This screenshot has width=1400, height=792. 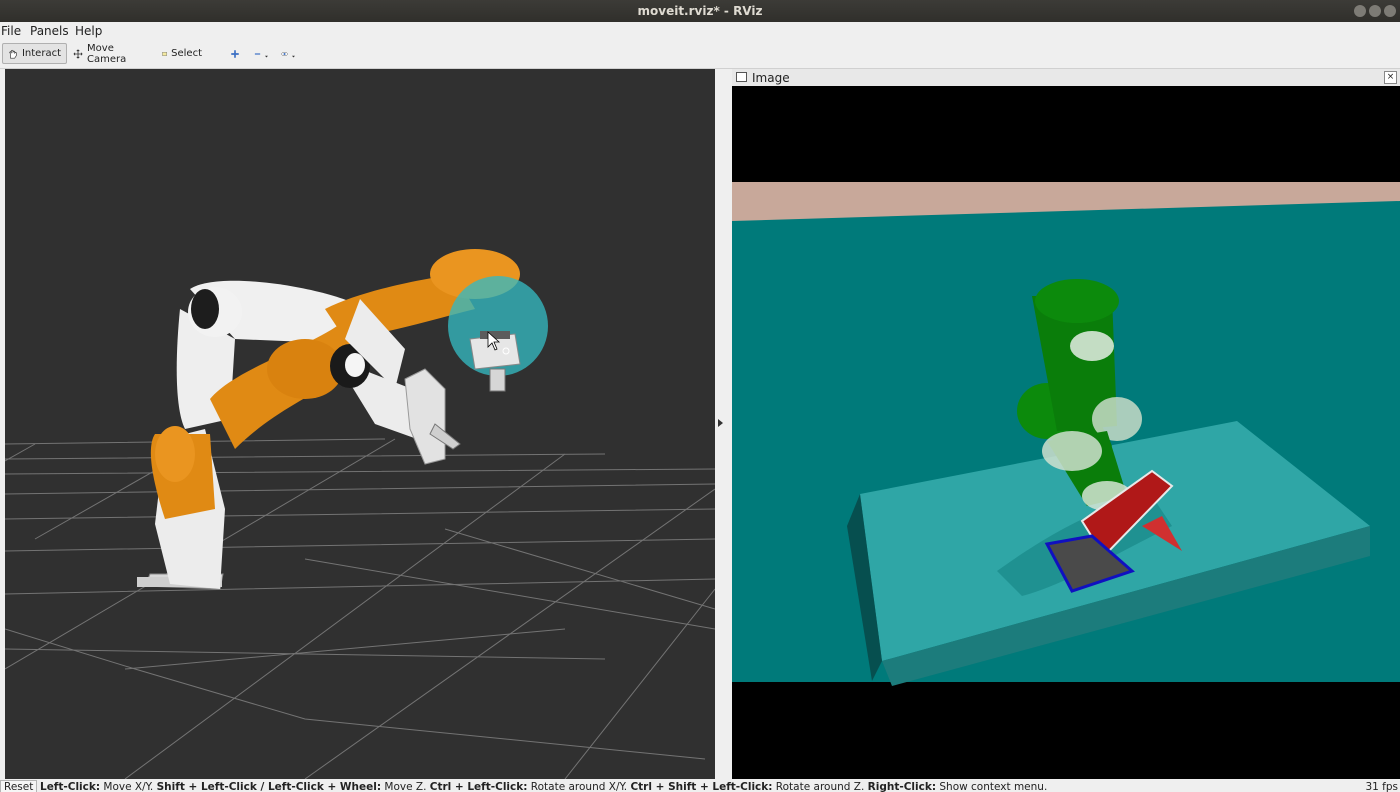 What do you see at coordinates (88, 31) in the screenshot?
I see `menu-help: Help` at bounding box center [88, 31].